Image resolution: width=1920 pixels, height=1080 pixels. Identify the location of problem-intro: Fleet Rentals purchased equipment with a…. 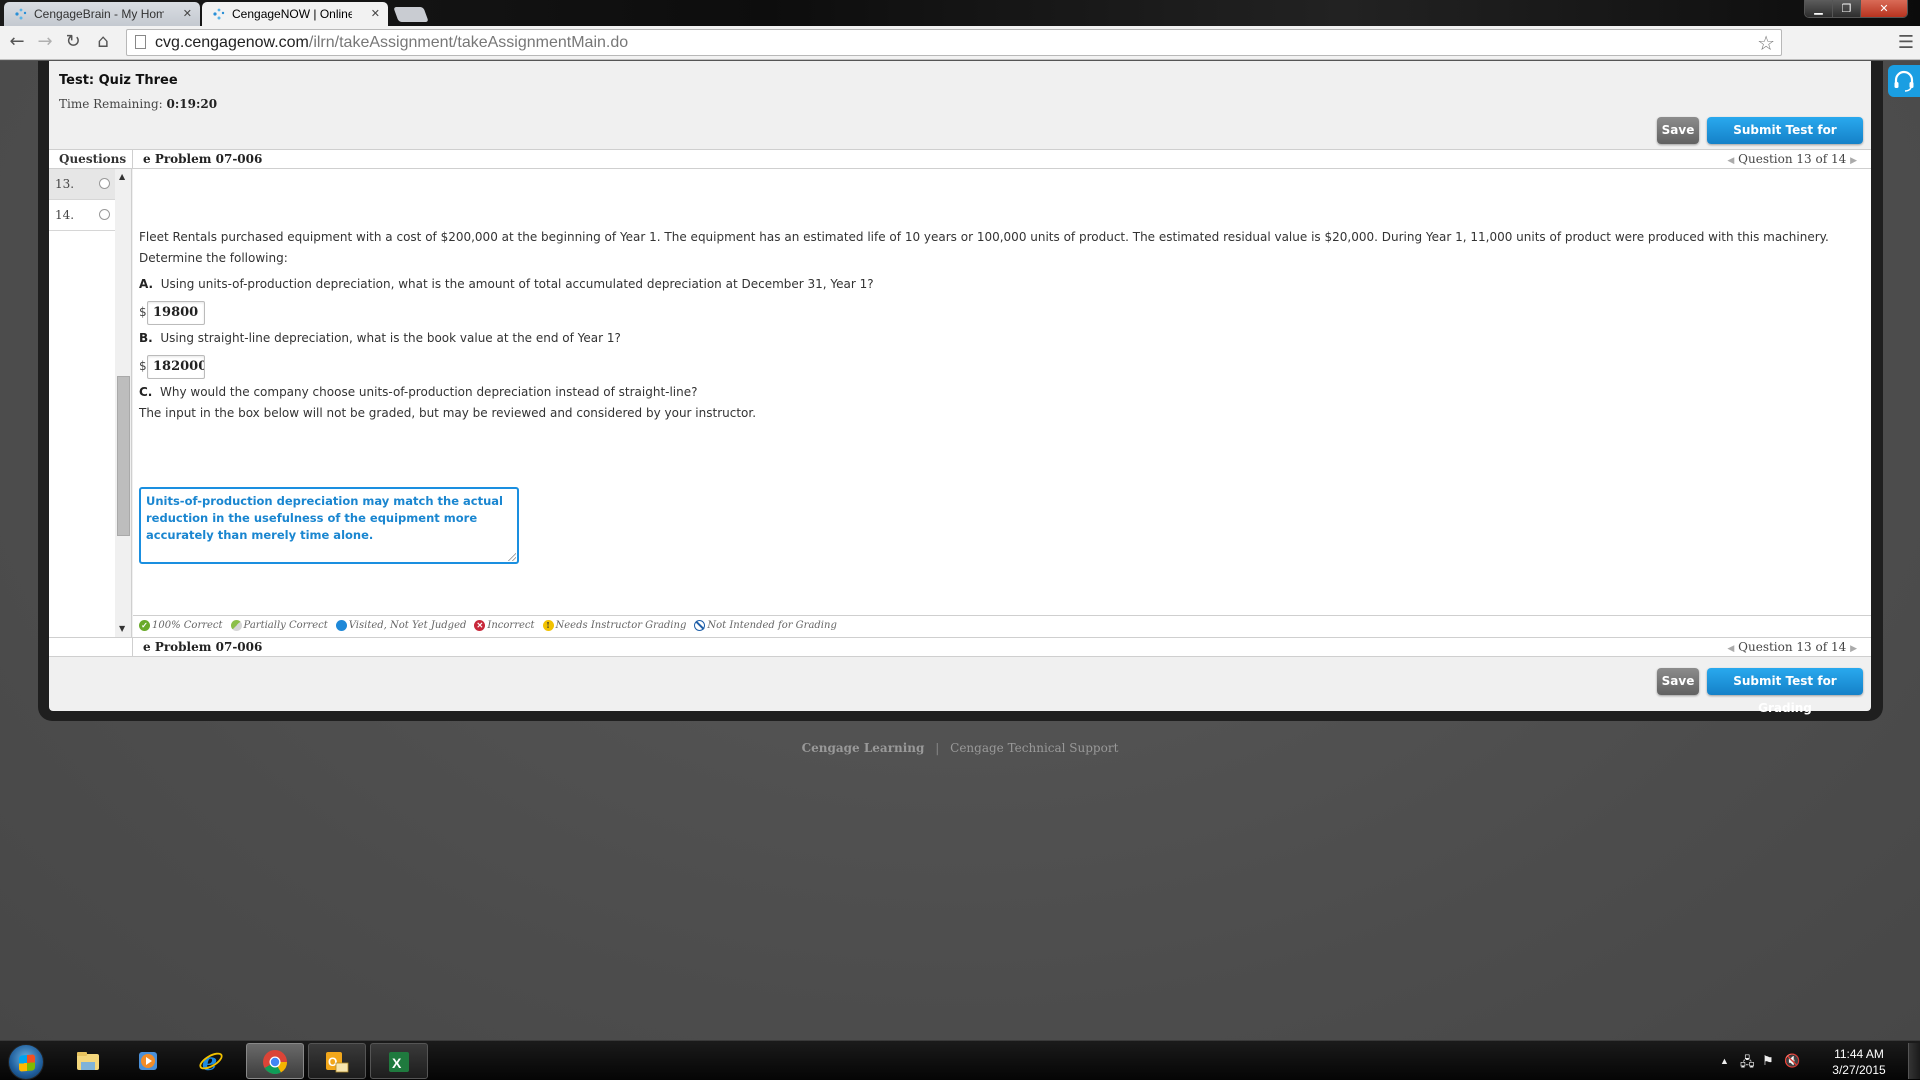
(984, 247).